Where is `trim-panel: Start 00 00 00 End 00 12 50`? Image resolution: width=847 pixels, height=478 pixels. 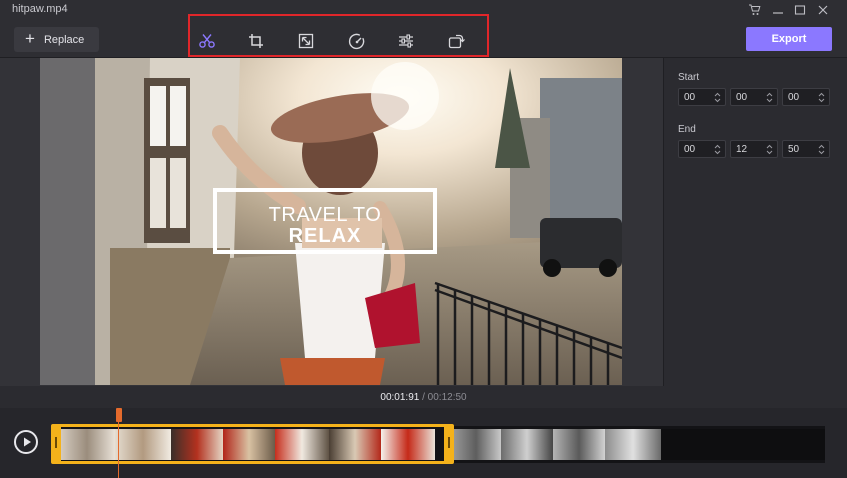 trim-panel: Start 00 00 00 End 00 12 50 is located at coordinates (755, 222).